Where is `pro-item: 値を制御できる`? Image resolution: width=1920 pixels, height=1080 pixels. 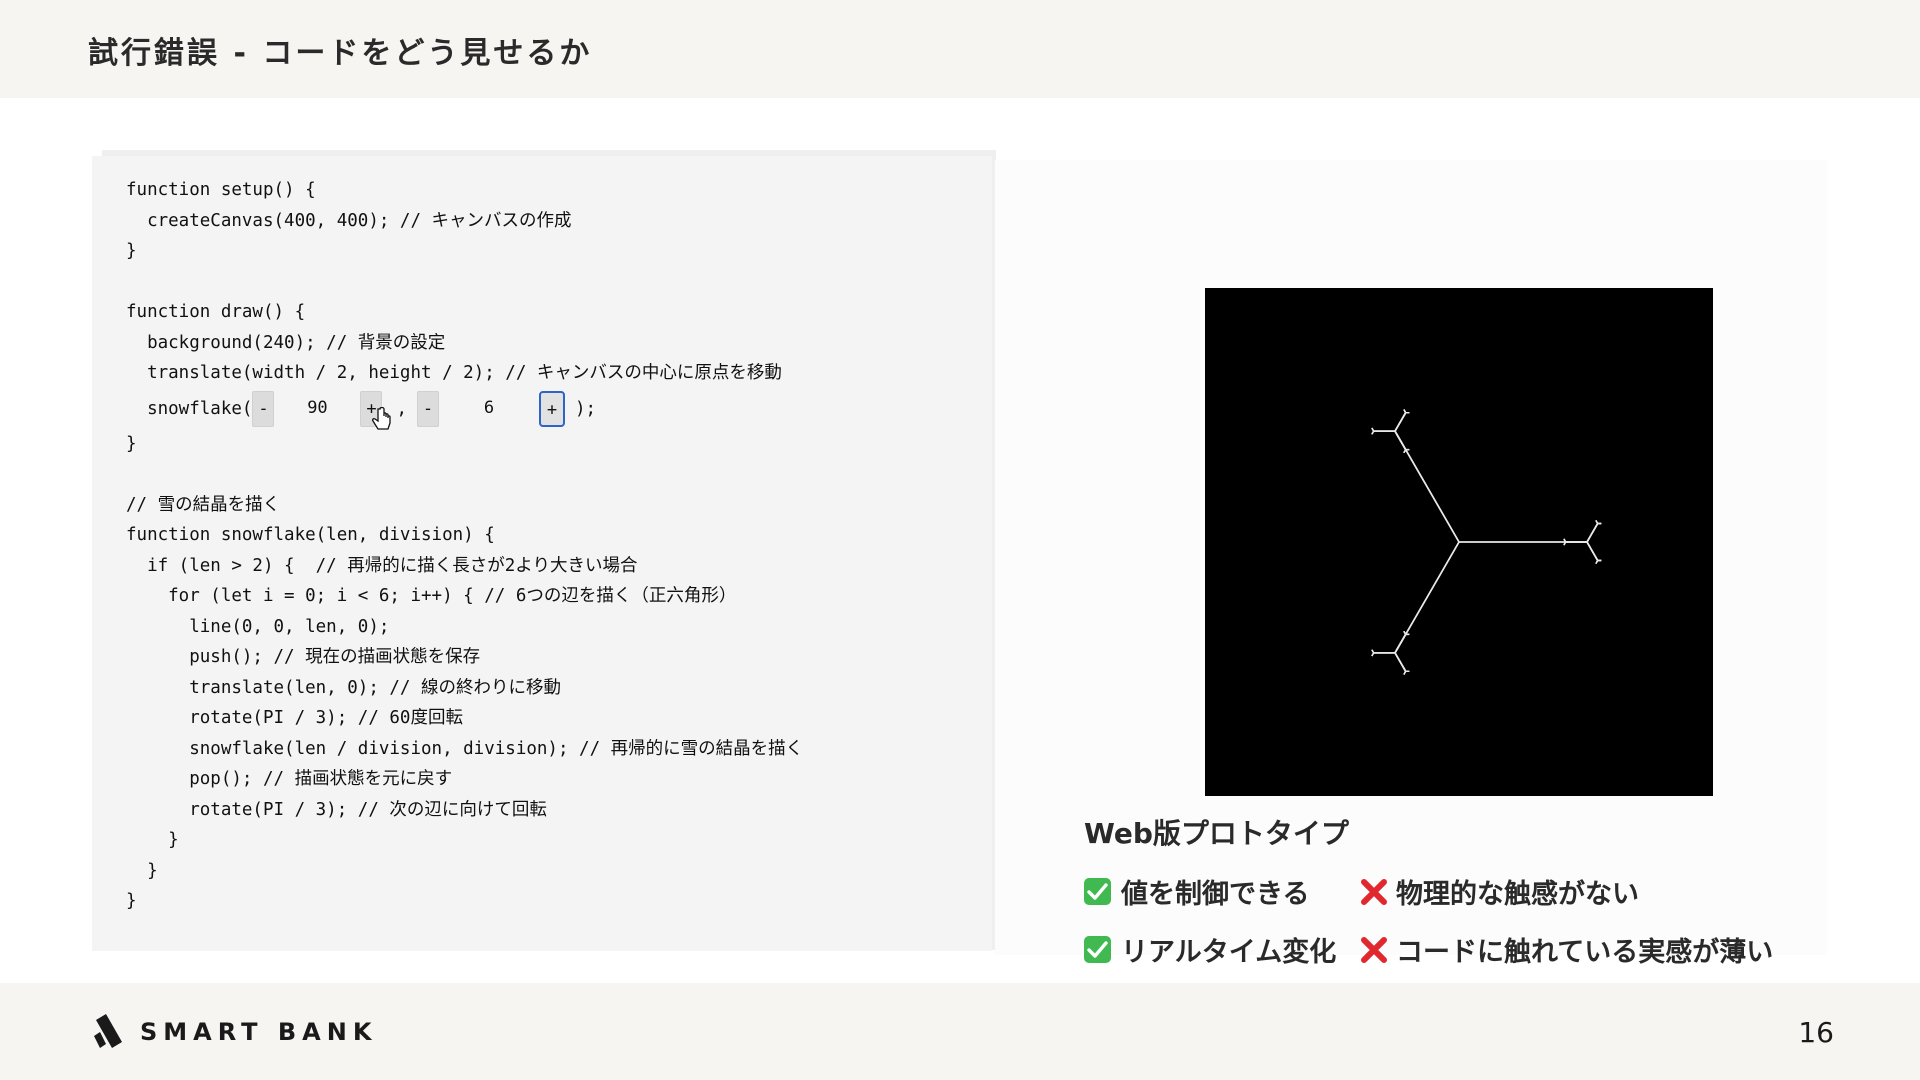
pro-item: 値を制御できる is located at coordinates (1196, 891).